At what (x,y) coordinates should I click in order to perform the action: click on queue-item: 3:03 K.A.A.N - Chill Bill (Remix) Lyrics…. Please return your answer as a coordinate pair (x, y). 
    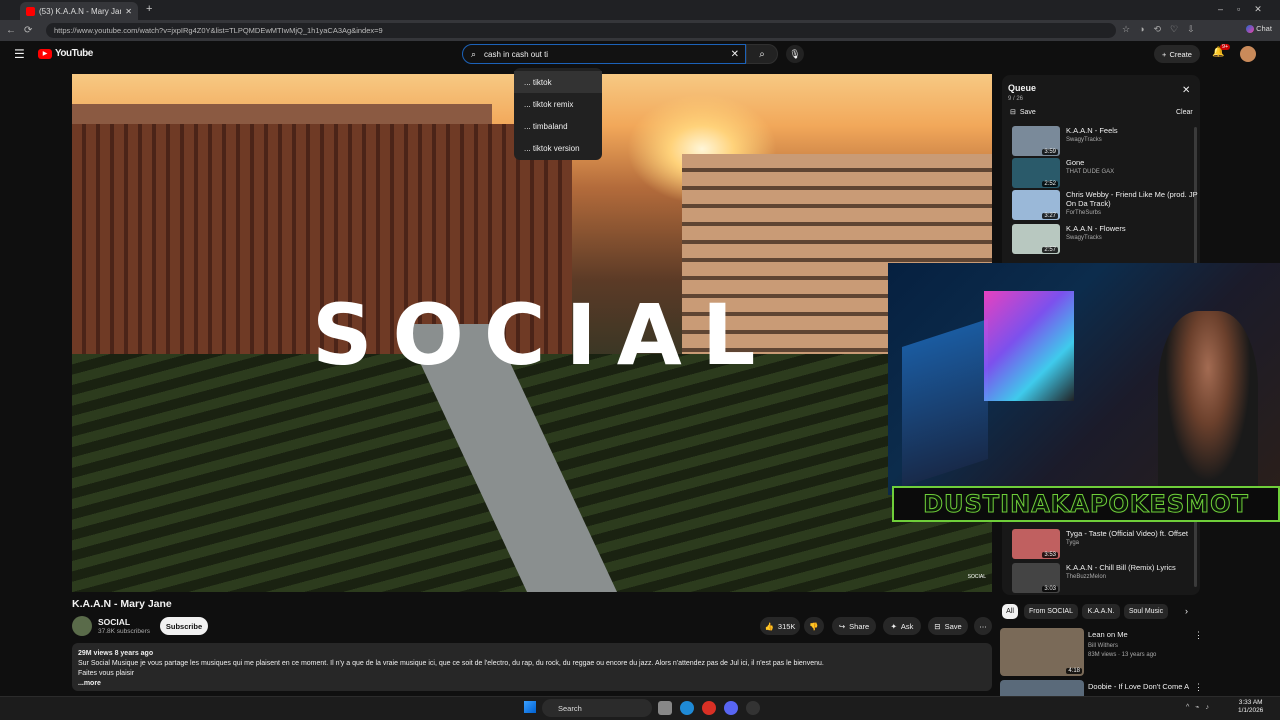
    Looking at the image, I should click on (1105, 579).